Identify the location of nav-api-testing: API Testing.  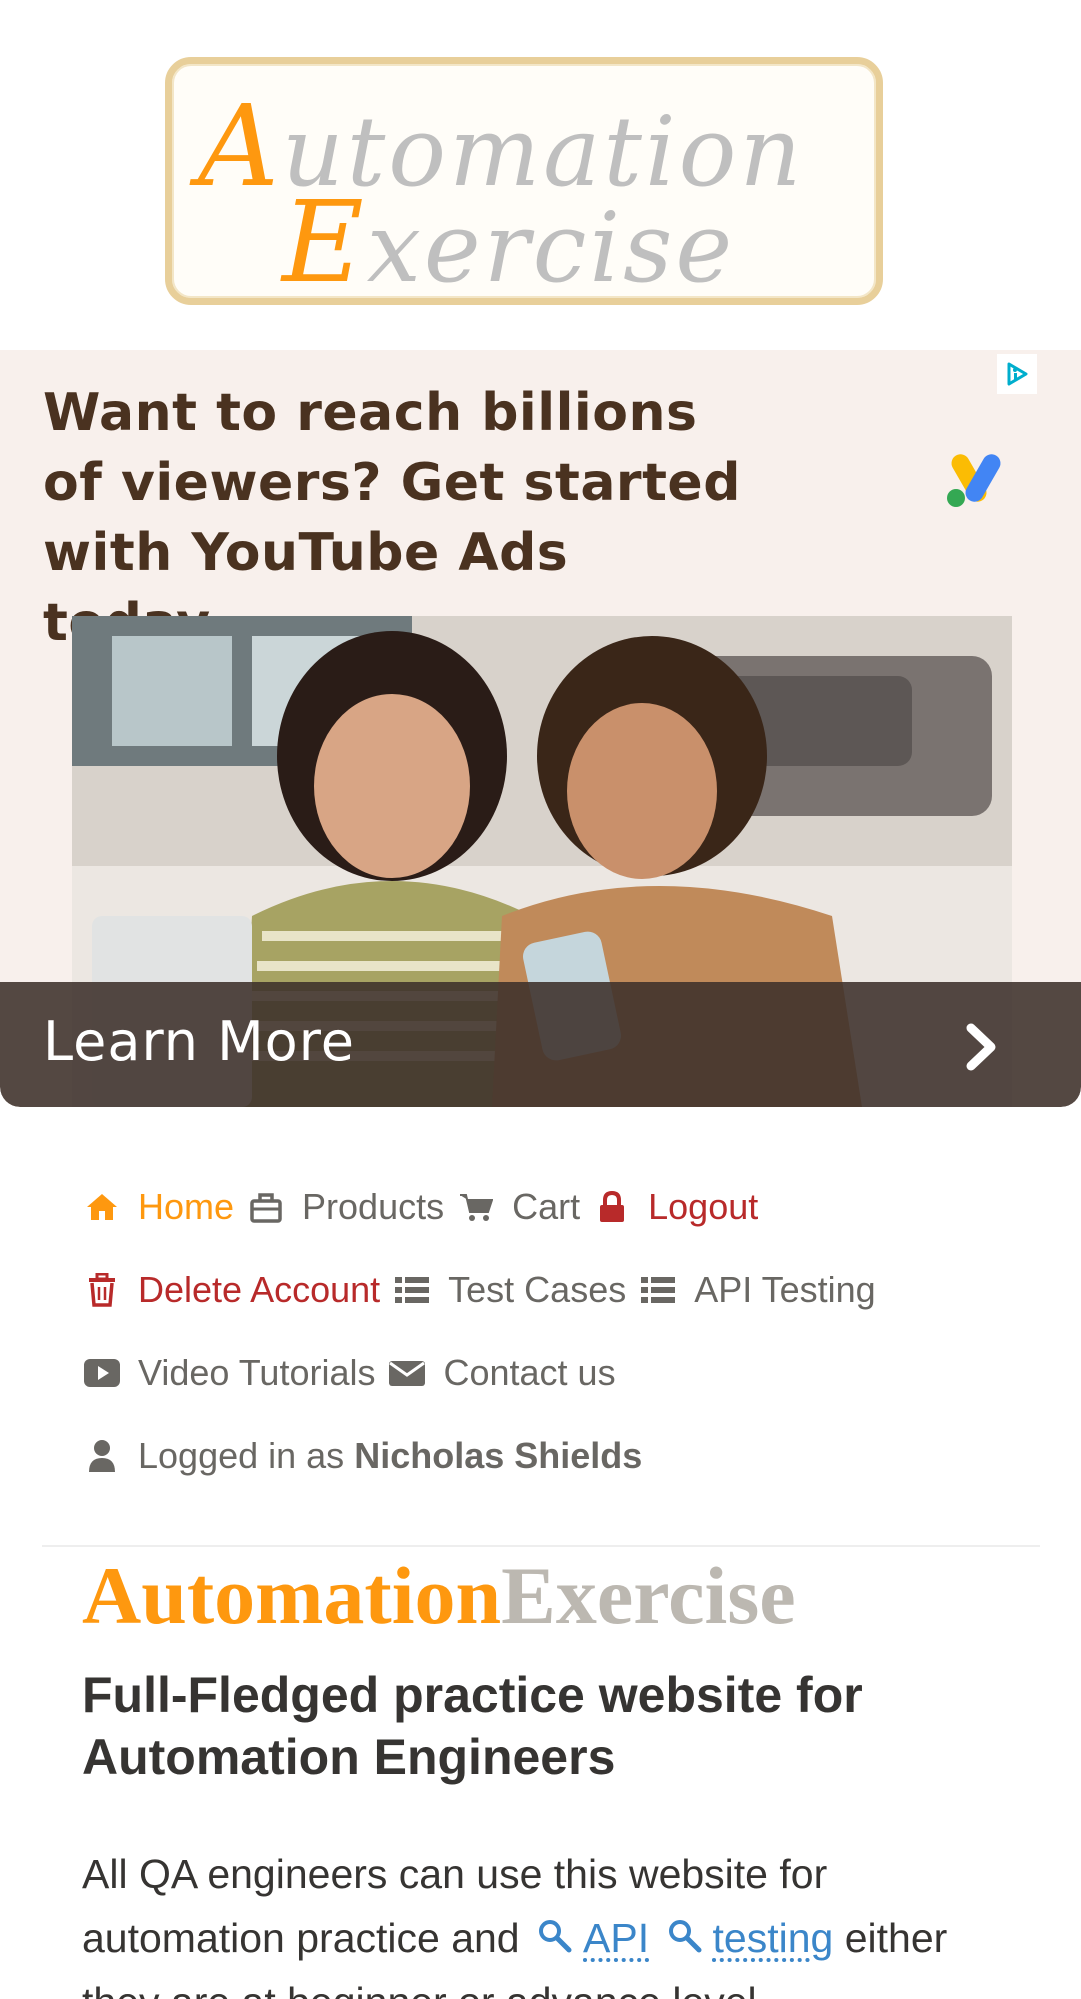
(757, 1289).